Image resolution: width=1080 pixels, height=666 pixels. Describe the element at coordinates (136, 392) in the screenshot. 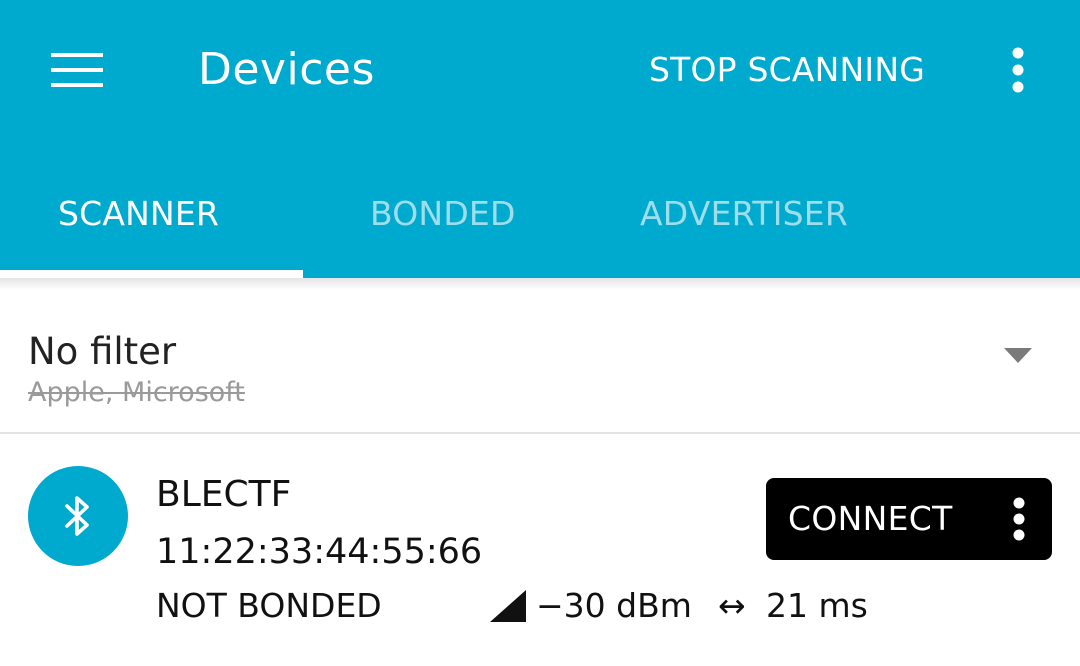

I see `excluded-manufacturers: Apple, Microsoft` at that location.